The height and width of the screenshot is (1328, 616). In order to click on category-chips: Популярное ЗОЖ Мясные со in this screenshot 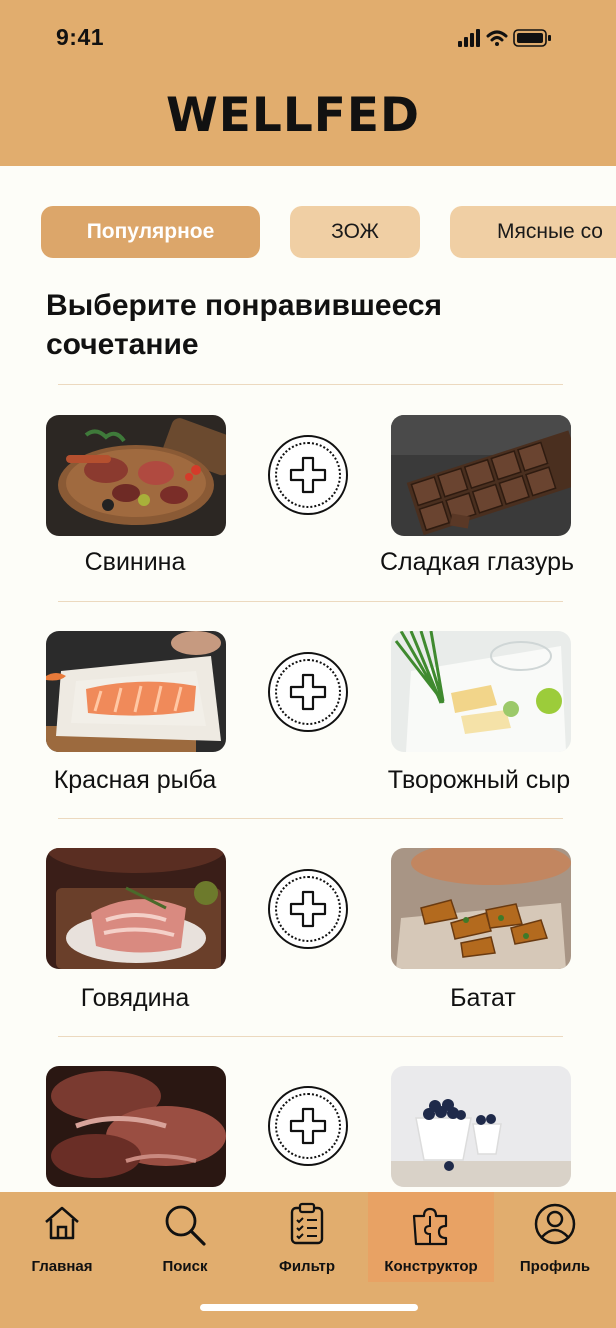, I will do `click(308, 232)`.